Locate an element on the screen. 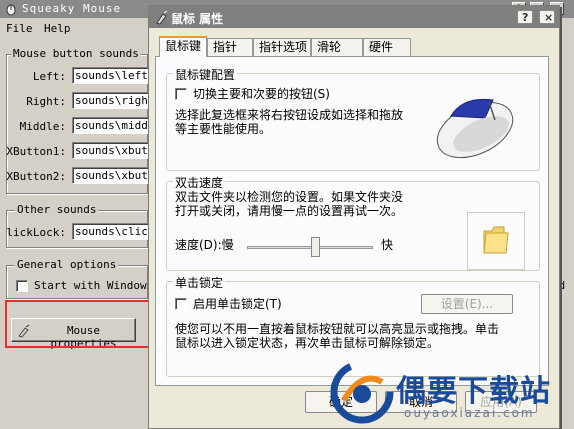 The width and height of the screenshot is (574, 429). mouse-button-sounds-title: Mouse button sounds is located at coordinates (76, 53).